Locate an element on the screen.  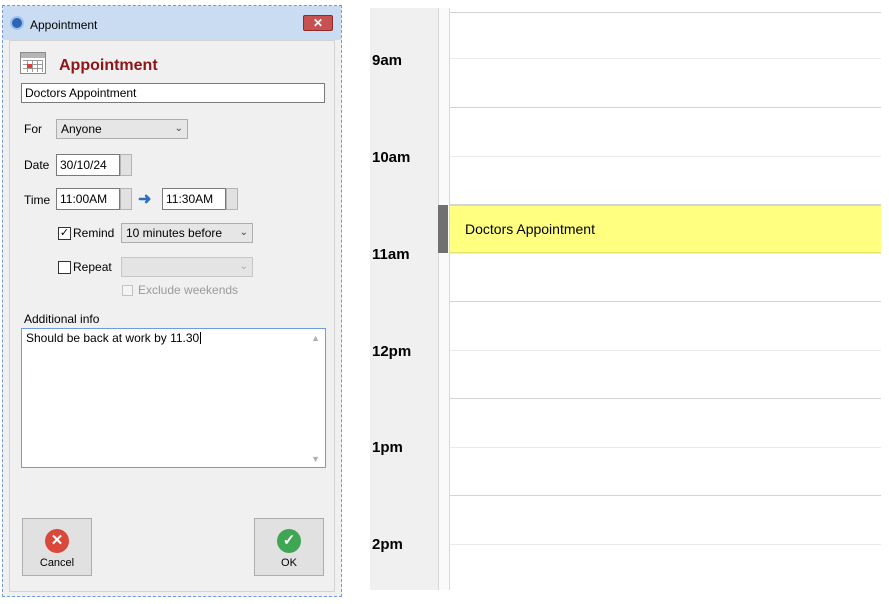
additional-info-textarea: Should be back at work by 11.30 ▲ ▼ is located at coordinates (173, 398).